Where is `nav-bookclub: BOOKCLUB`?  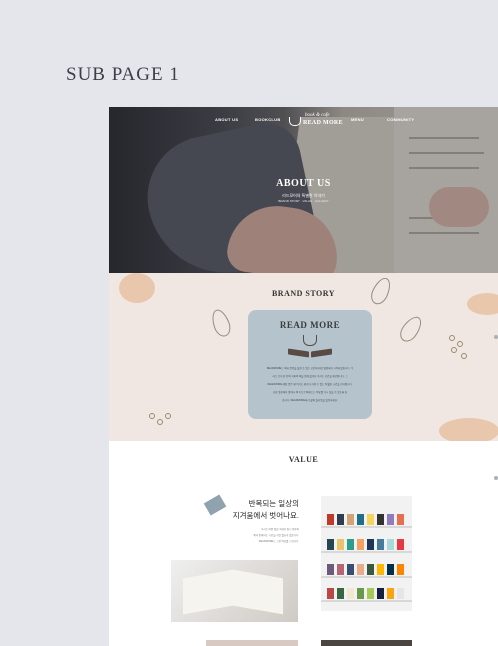
nav-bookclub: BOOKCLUB is located at coordinates (268, 119).